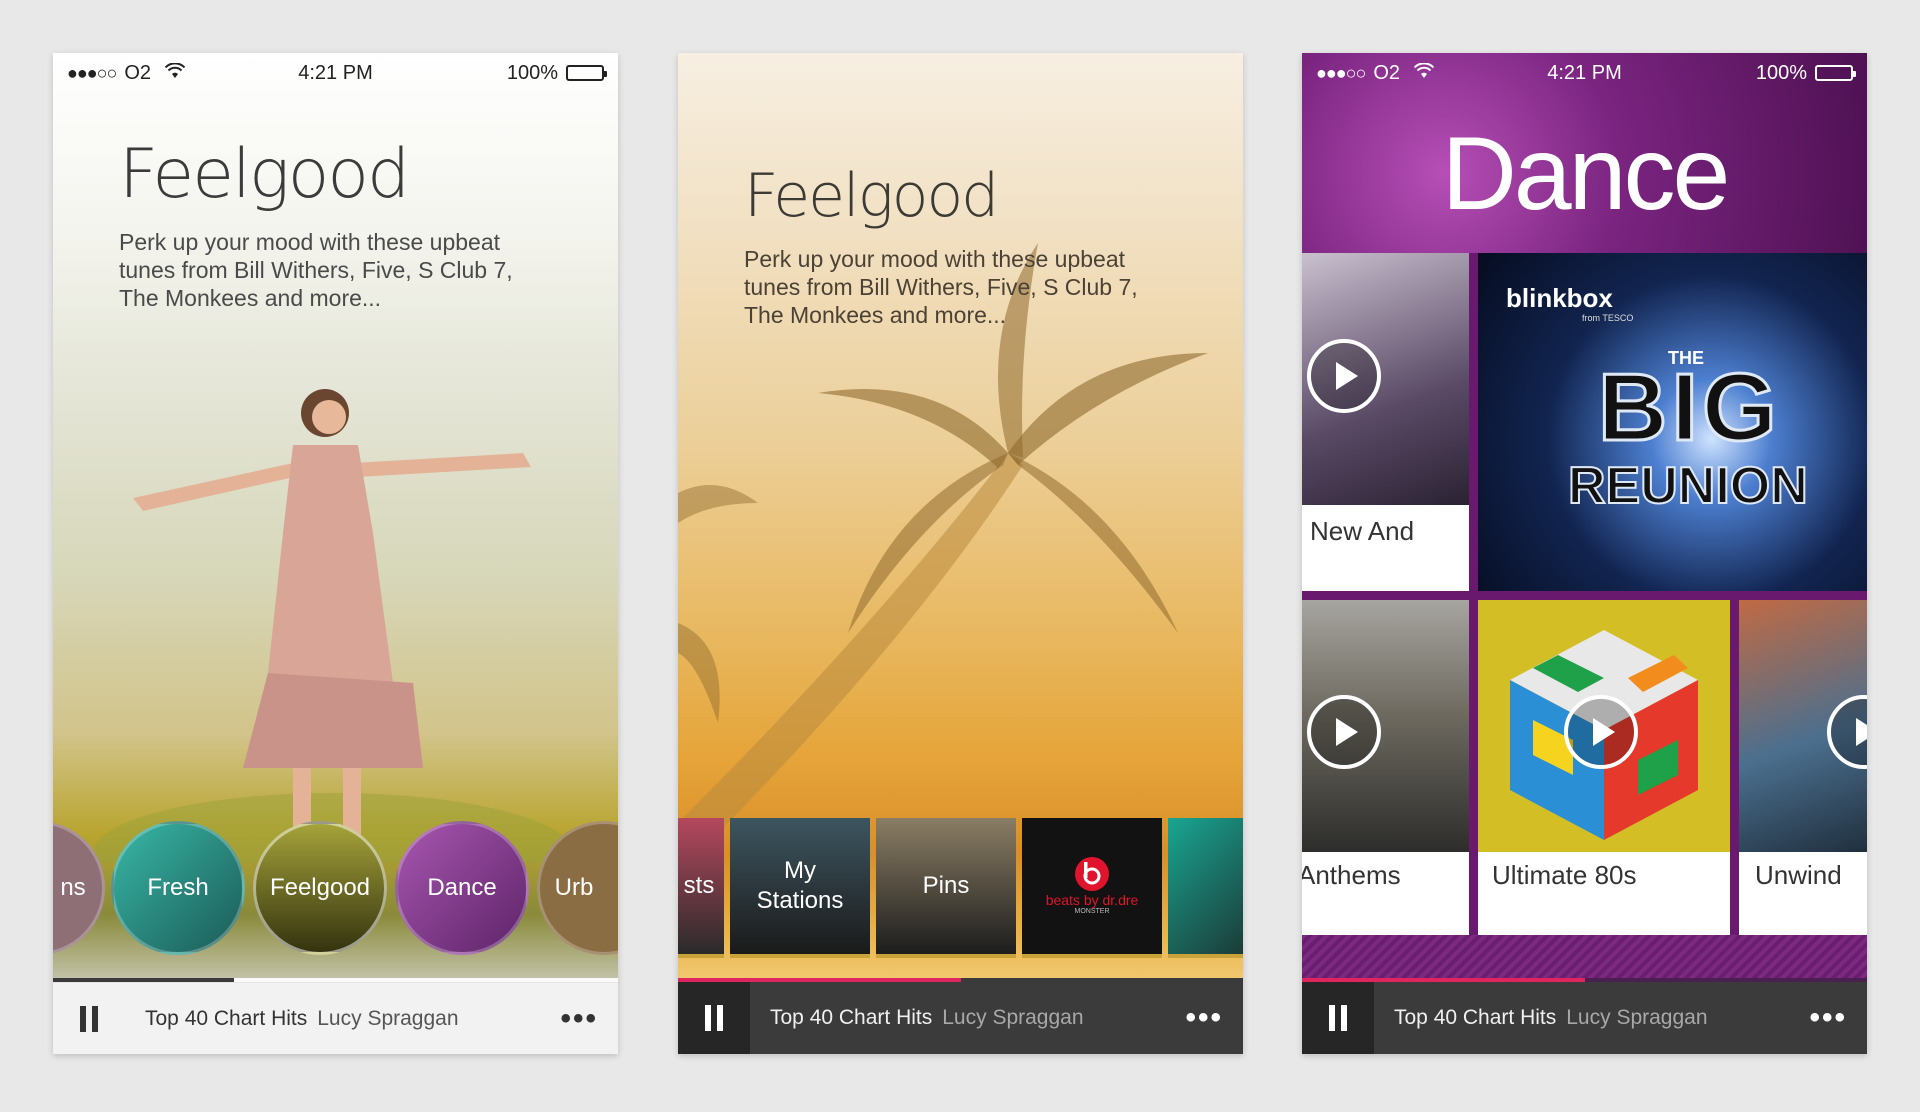  What do you see at coordinates (946, 888) in the screenshot?
I see `station-tile-pins: Pins` at bounding box center [946, 888].